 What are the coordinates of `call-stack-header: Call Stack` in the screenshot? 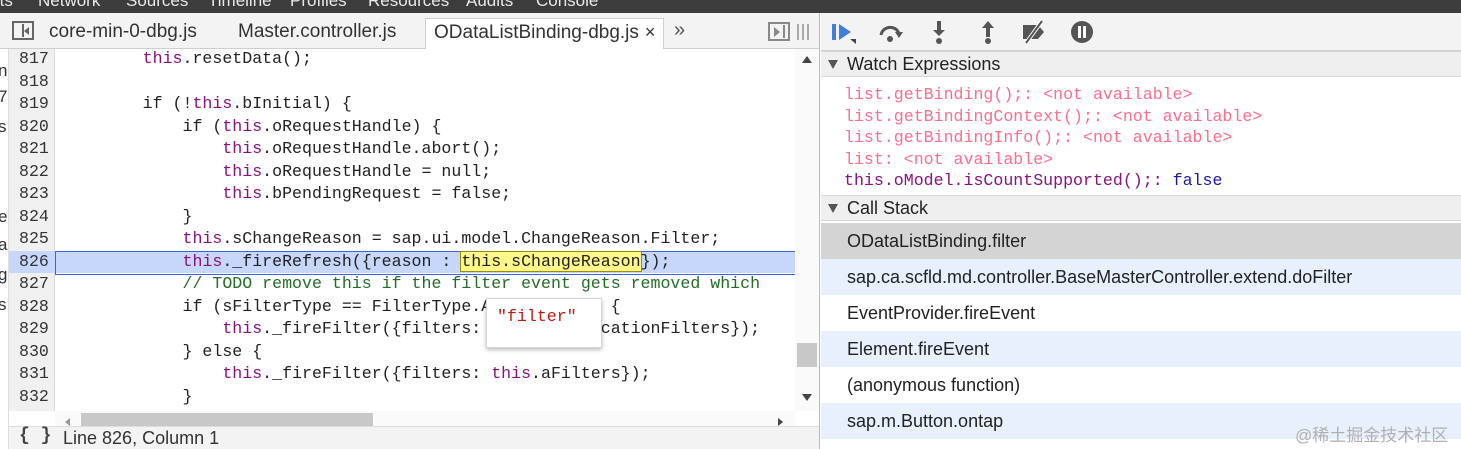 It's located at (1141, 208).